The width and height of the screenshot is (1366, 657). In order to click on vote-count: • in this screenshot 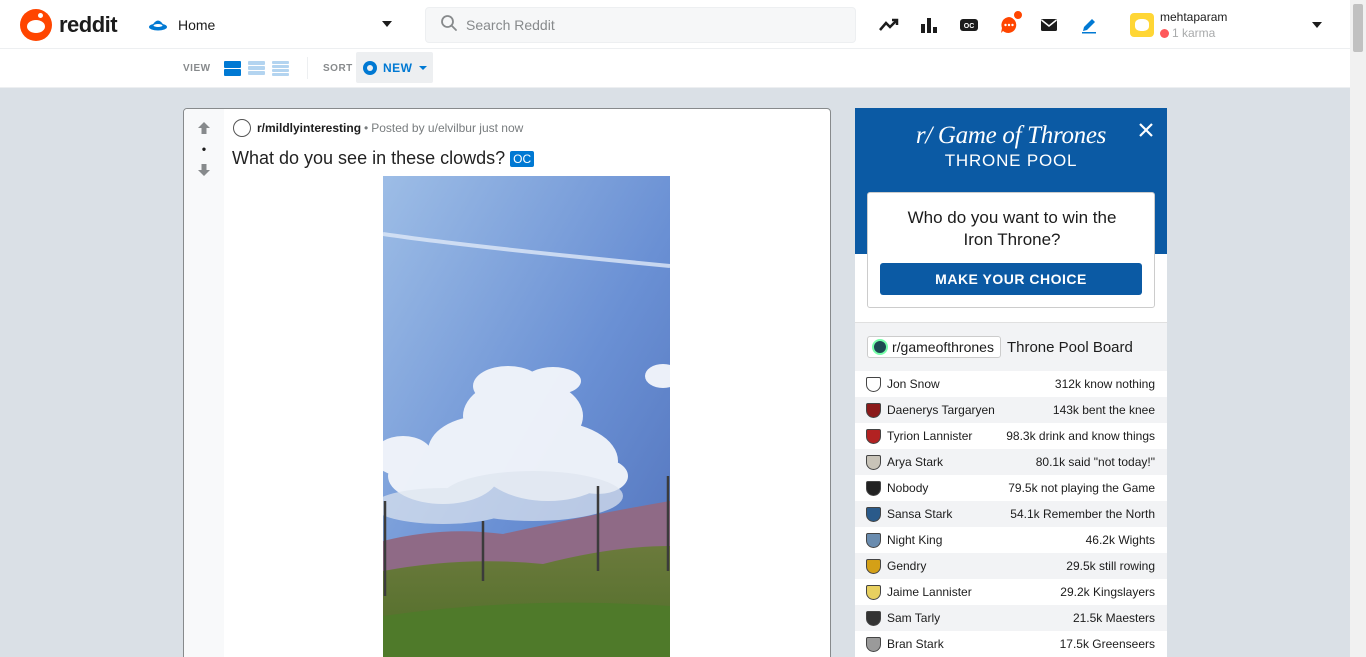, I will do `click(204, 149)`.